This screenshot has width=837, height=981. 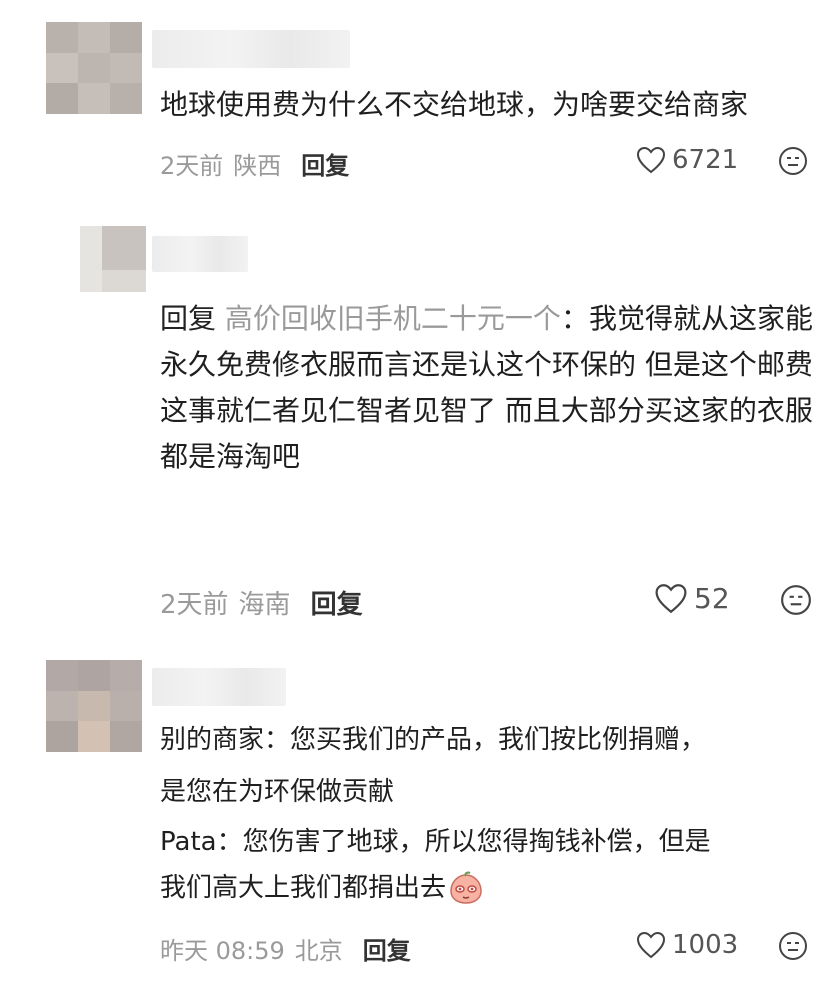 I want to click on comment-location: 海南, so click(x=264, y=605).